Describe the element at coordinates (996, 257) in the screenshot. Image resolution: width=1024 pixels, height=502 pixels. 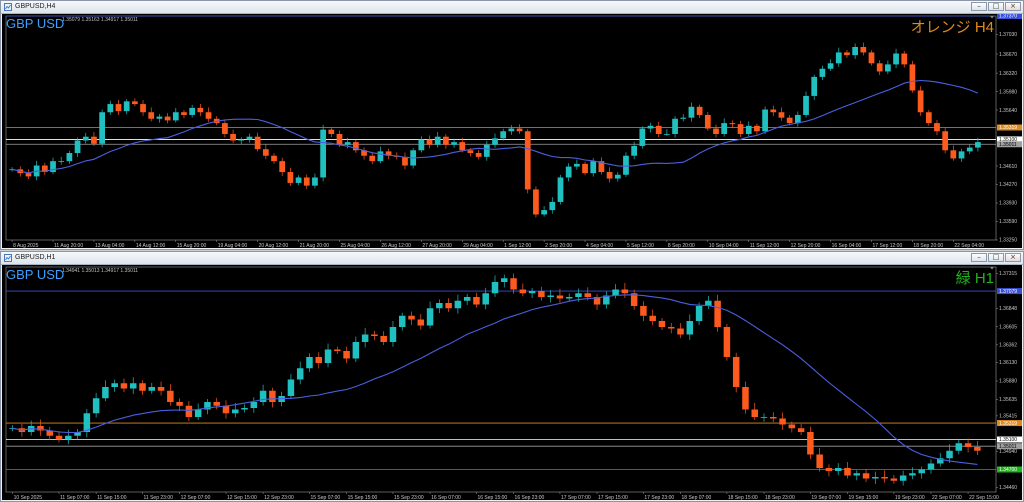
I see `maximize-button: □` at that location.